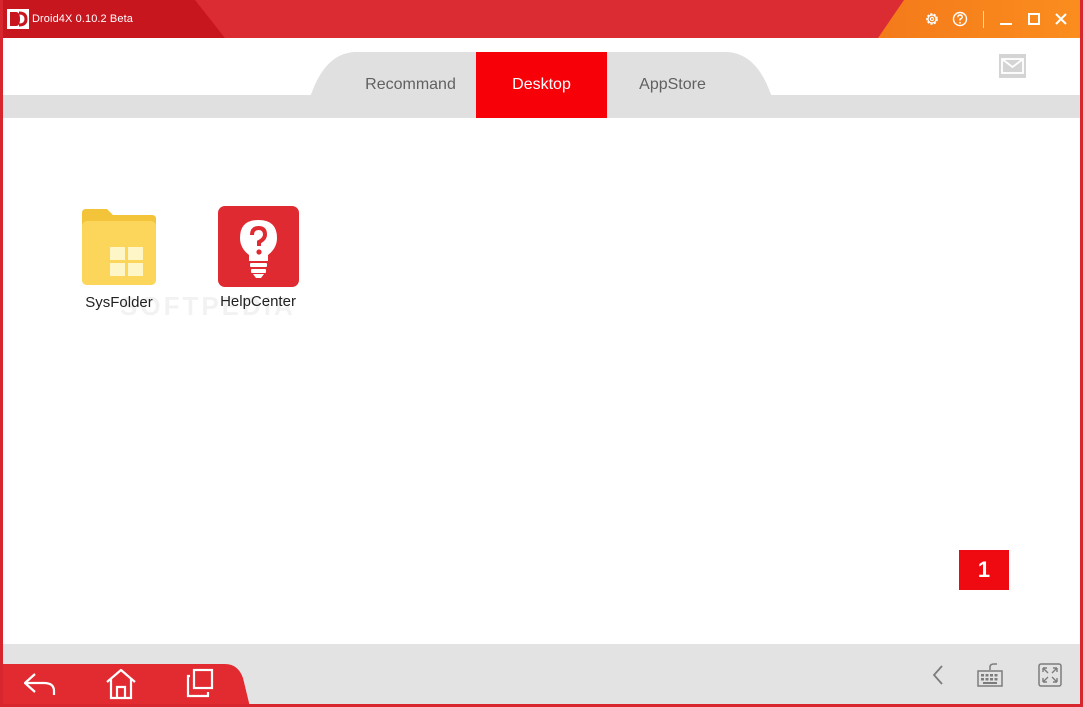 This screenshot has height=707, width=1083. I want to click on page-indicator-badge: 1, so click(984, 570).